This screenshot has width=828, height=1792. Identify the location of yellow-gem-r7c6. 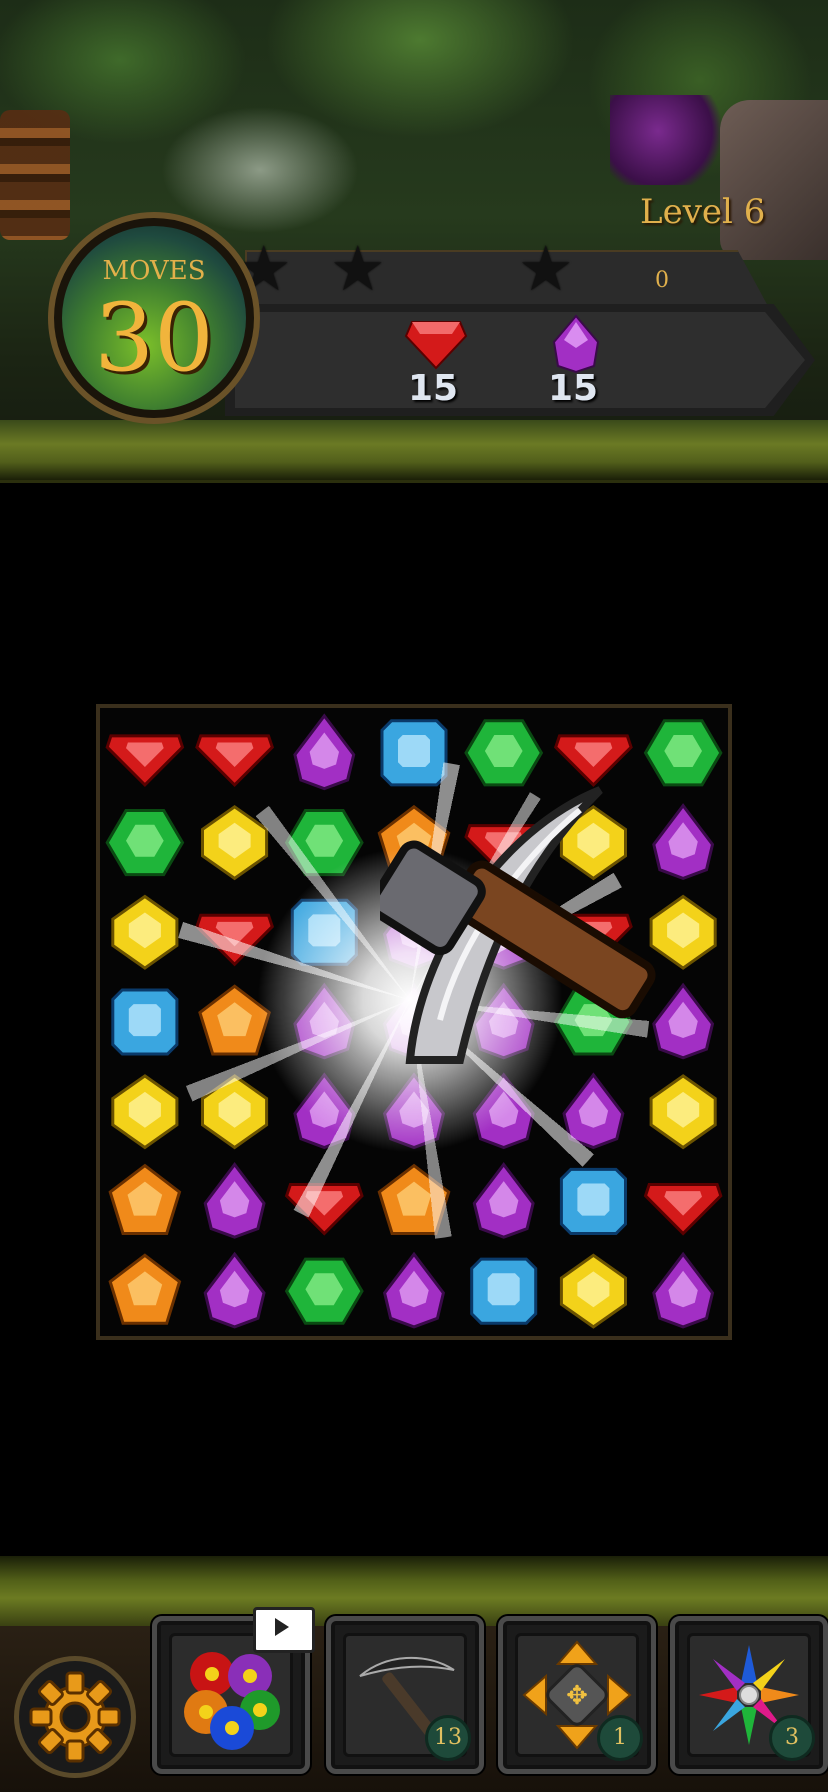
(593, 1291).